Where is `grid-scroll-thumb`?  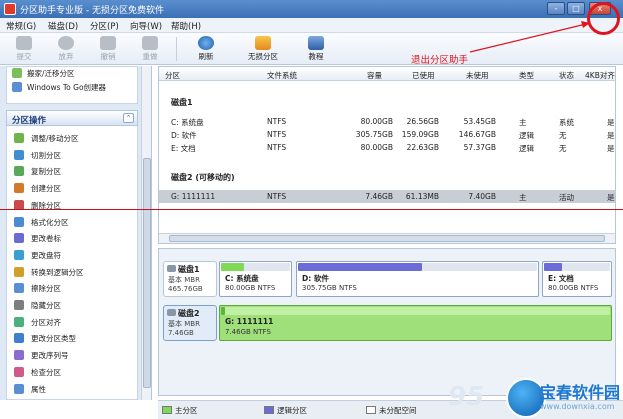 grid-scroll-thumb is located at coordinates (387, 238).